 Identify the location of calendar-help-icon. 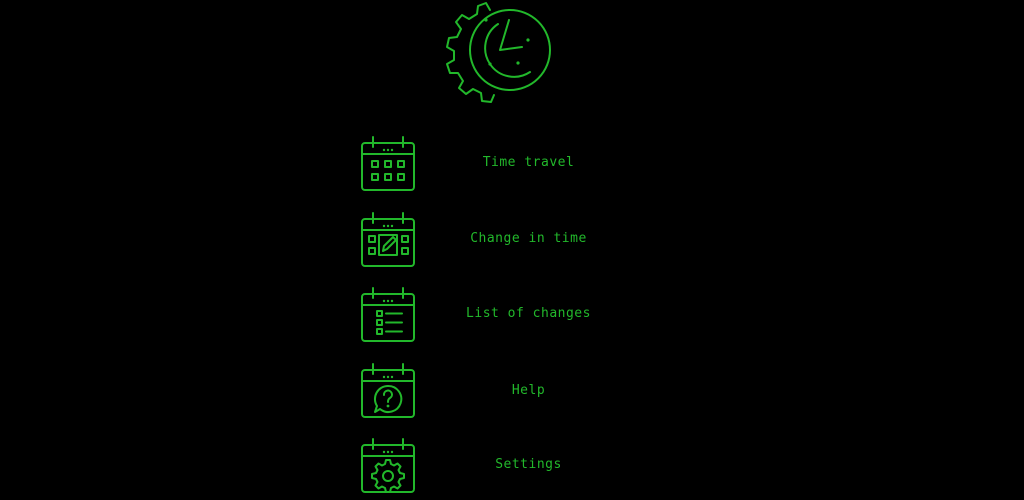
(388, 390).